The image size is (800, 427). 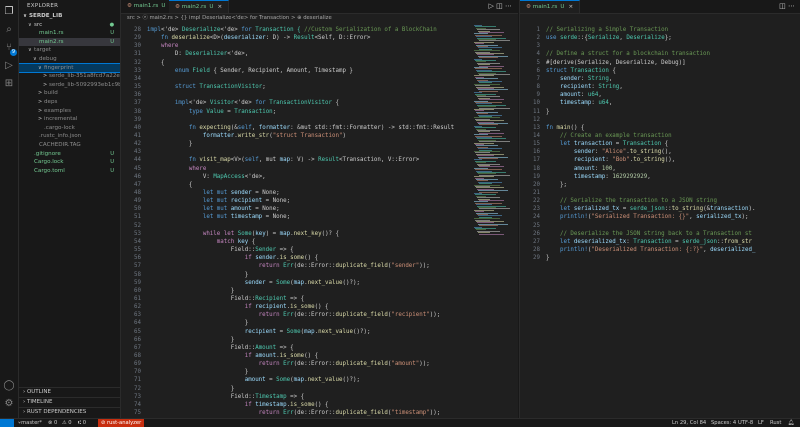 I want to click on tree-item: ∨ target, so click(x=69, y=50).